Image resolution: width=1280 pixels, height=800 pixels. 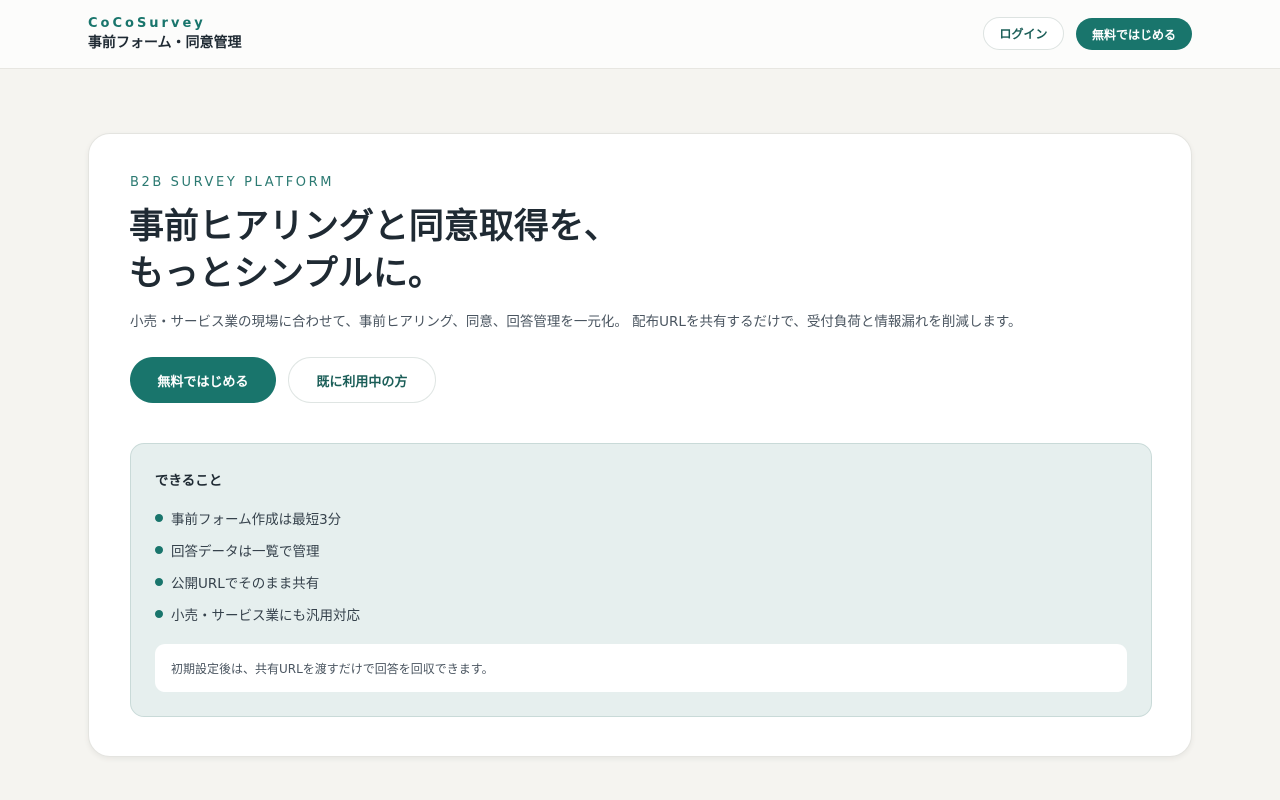 What do you see at coordinates (286, 274) in the screenshot?
I see `hero-headline-line-2: もっとシンプルに。` at bounding box center [286, 274].